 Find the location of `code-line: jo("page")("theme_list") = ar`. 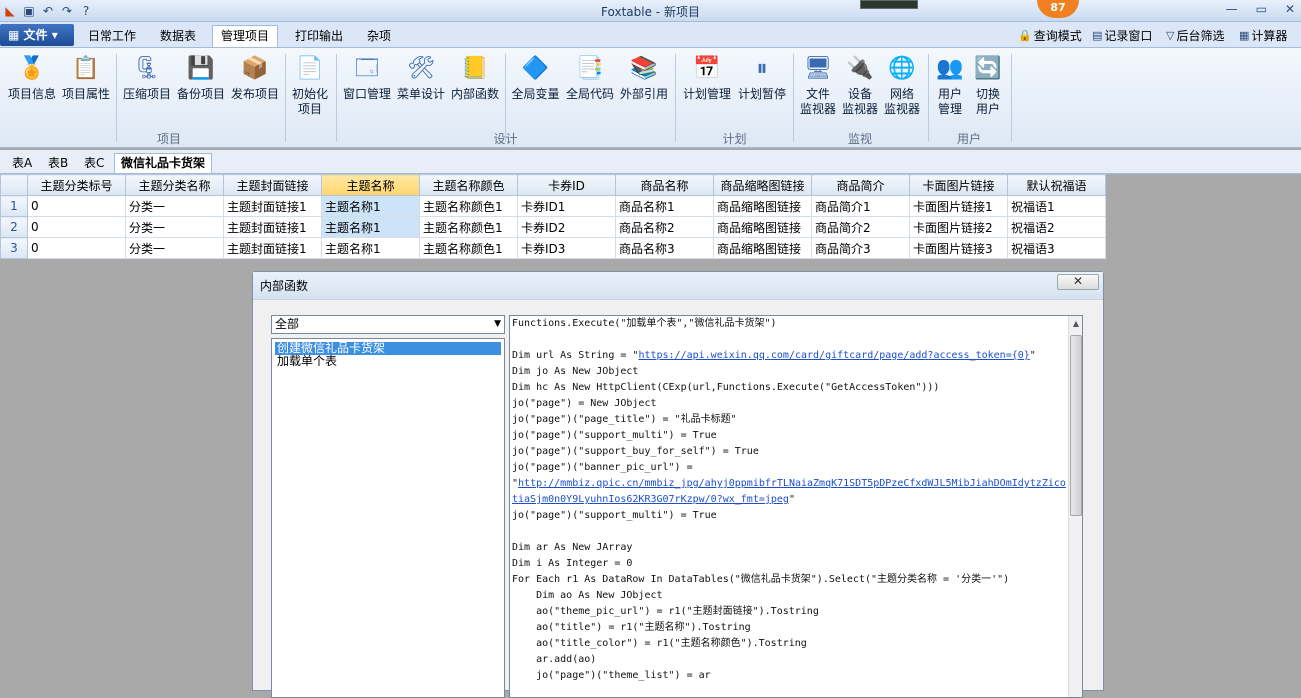

code-line: jo("page")("theme_list") = ar is located at coordinates (796, 676).